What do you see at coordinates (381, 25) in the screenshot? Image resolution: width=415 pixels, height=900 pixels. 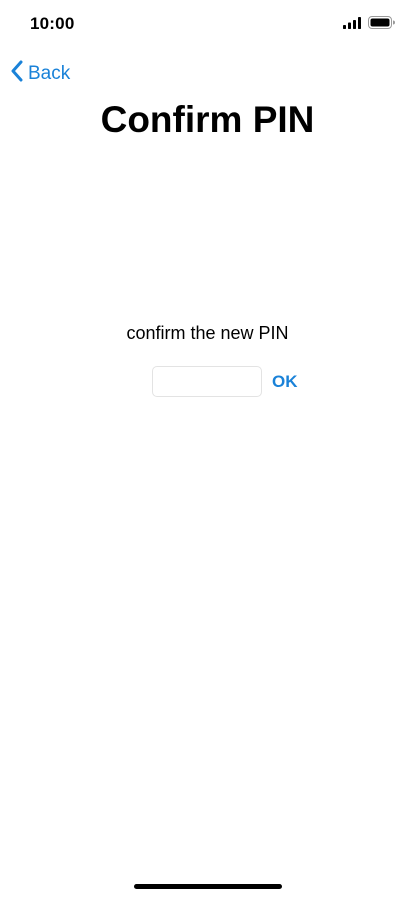 I see `battery-full-icon` at bounding box center [381, 25].